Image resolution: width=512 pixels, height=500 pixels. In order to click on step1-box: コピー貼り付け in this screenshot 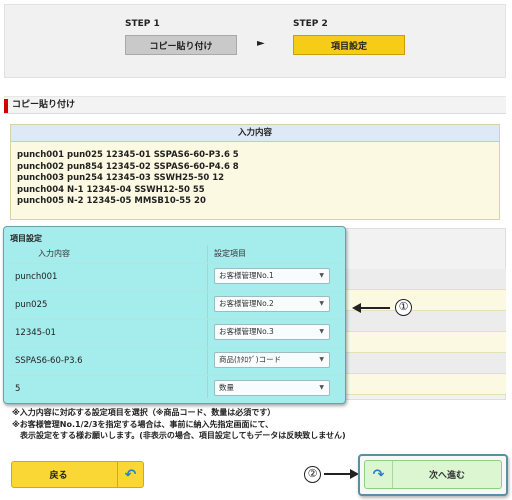, I will do `click(181, 45)`.